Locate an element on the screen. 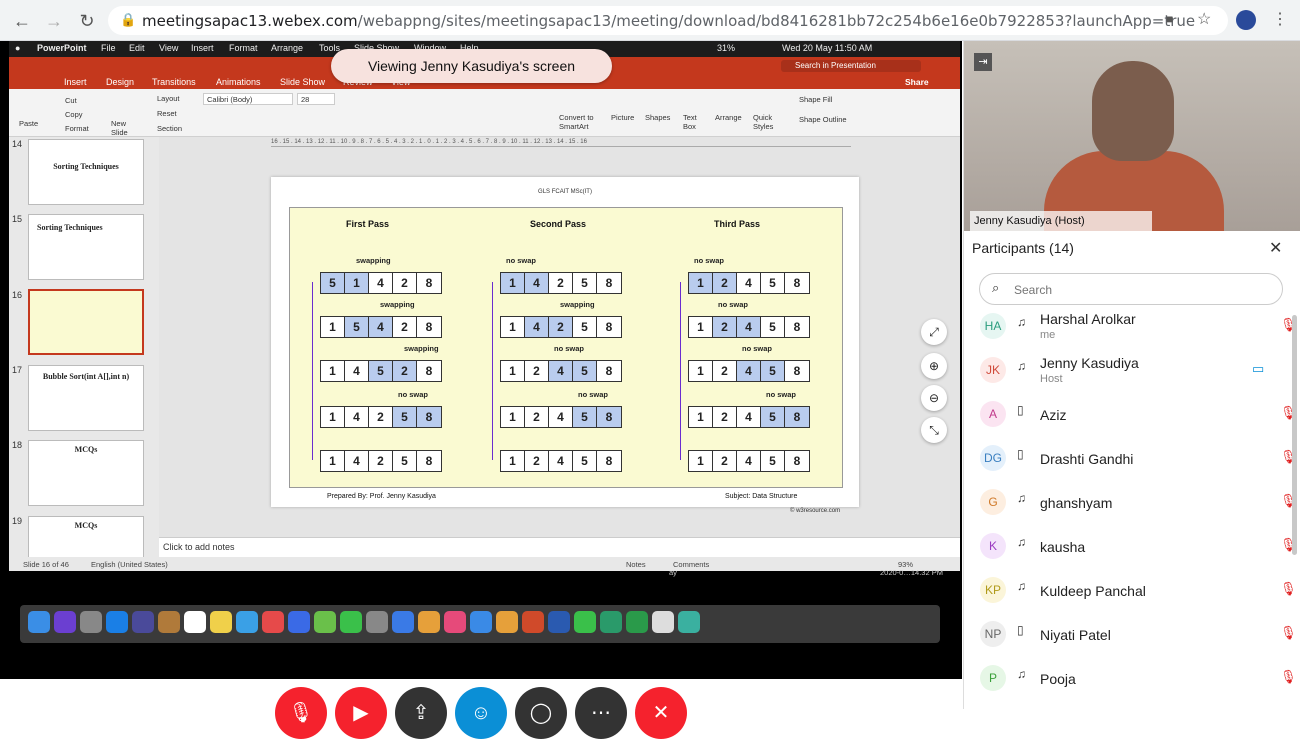 Image resolution: width=1300 pixels, height=750 pixels. ppt-search: Search in Presentation is located at coordinates (851, 66).